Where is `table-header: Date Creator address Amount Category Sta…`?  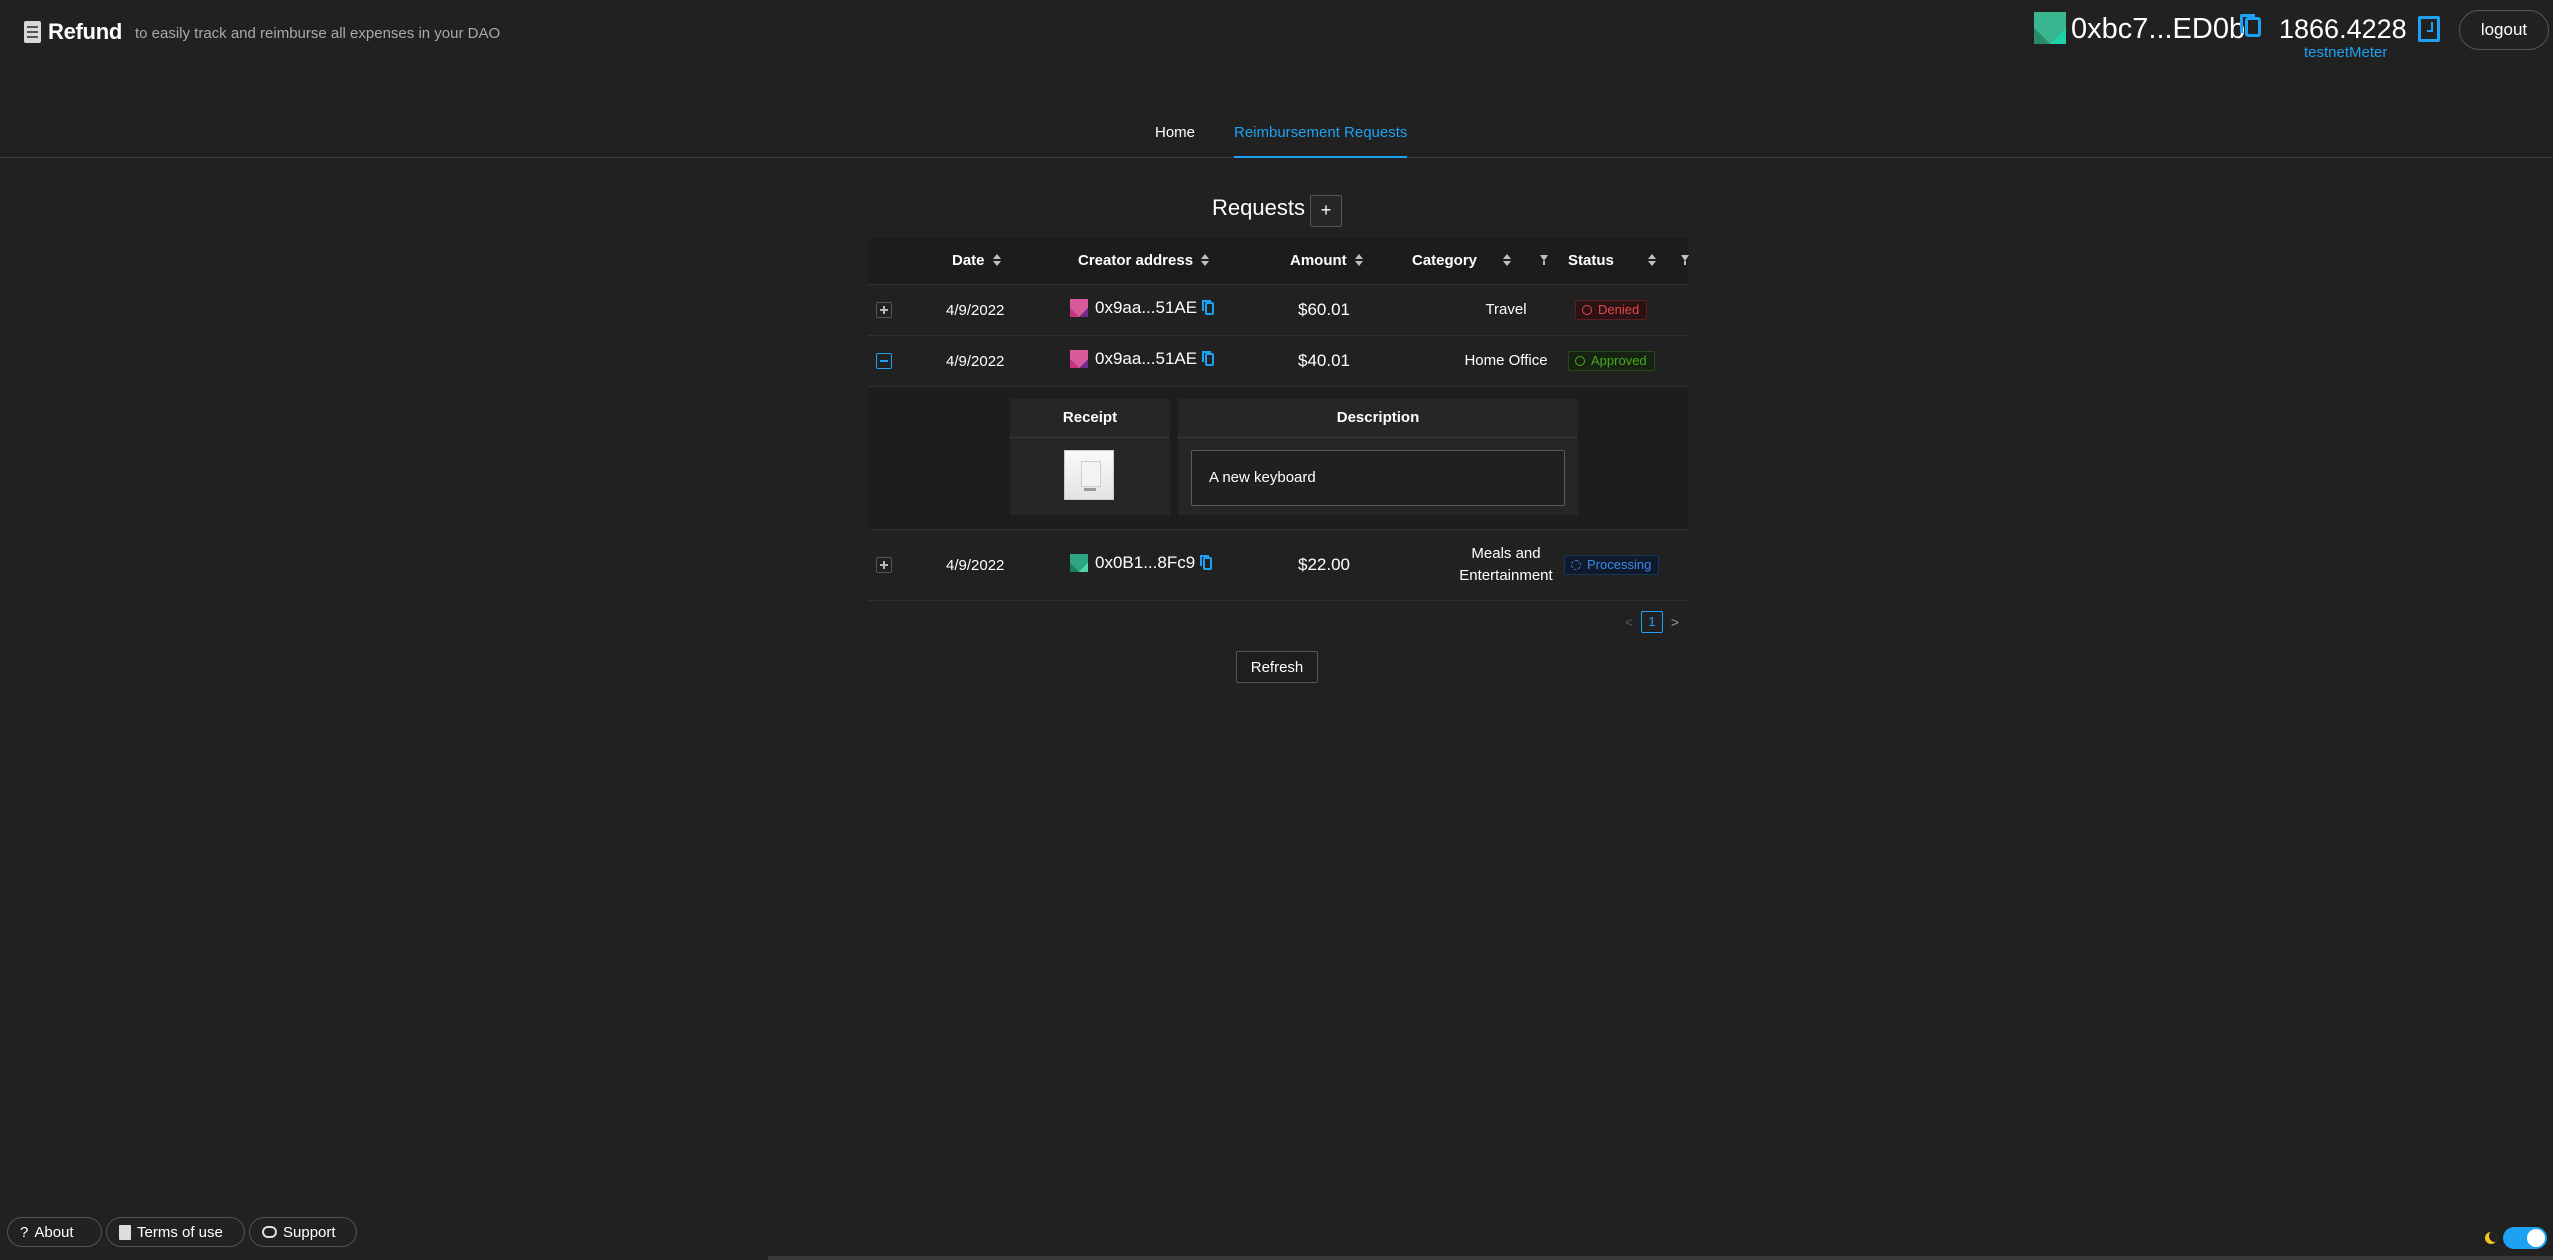
table-header: Date Creator address Amount Category Sta… is located at coordinates (1278, 261).